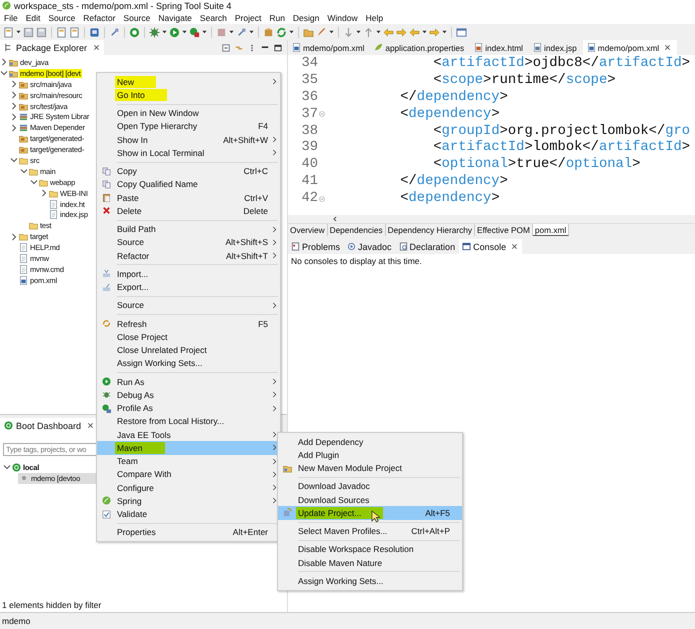 The width and height of the screenshot is (695, 629). I want to click on menu-item: Close Project, so click(188, 337).